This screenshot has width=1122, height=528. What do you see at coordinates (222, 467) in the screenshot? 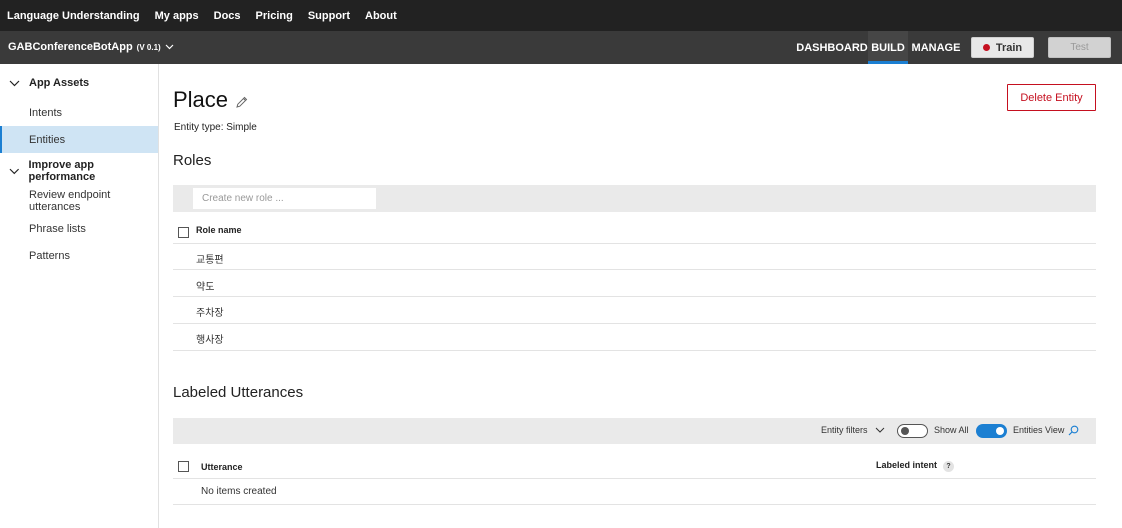
I see `utterance-column-header: Utterance` at bounding box center [222, 467].